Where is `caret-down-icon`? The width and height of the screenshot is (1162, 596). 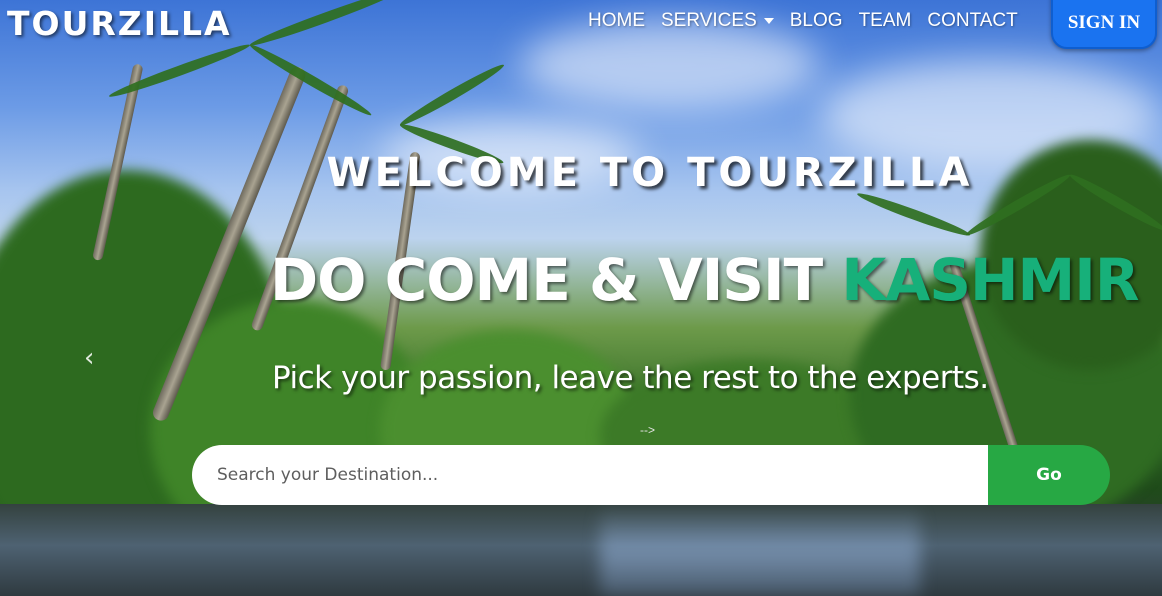
caret-down-icon is located at coordinates (768, 20).